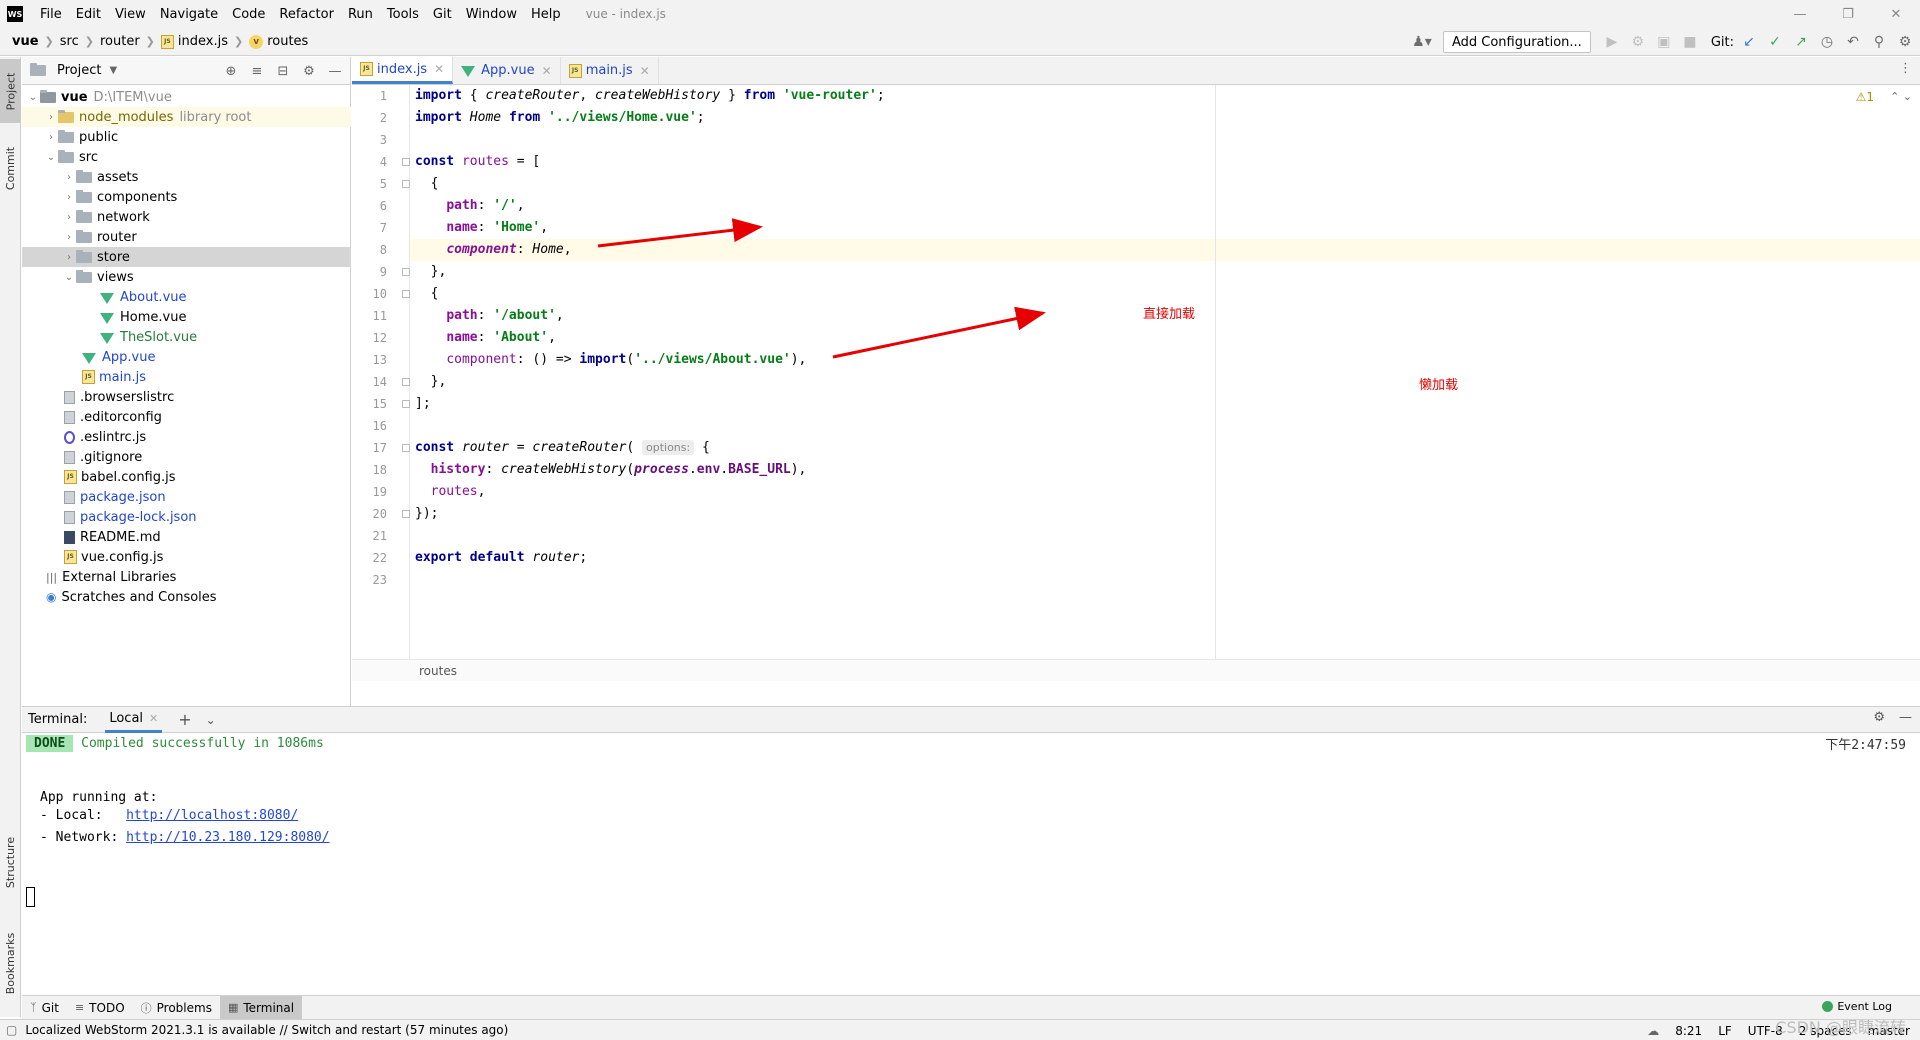 This screenshot has width=1920, height=1040. I want to click on warning-nav-icon: ⌃ ⌄, so click(1901, 96).